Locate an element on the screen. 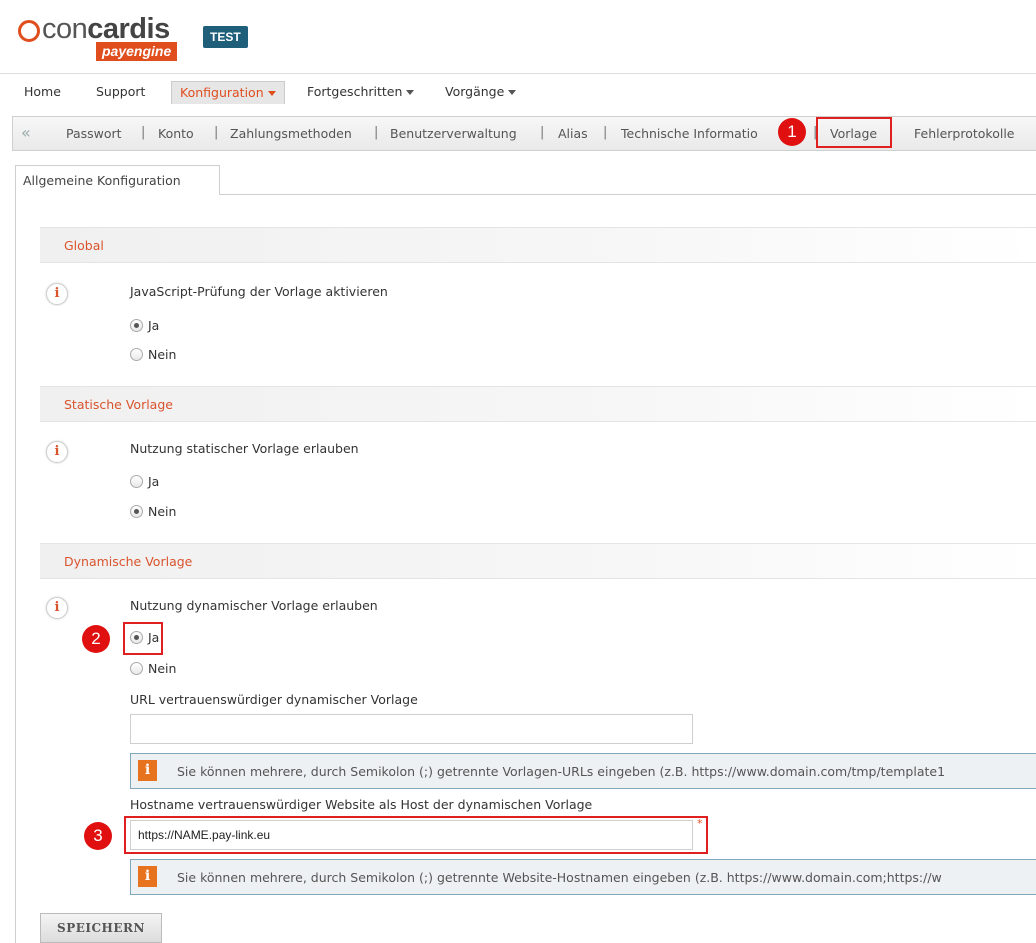  annotation-highlight-ja is located at coordinates (143, 638).